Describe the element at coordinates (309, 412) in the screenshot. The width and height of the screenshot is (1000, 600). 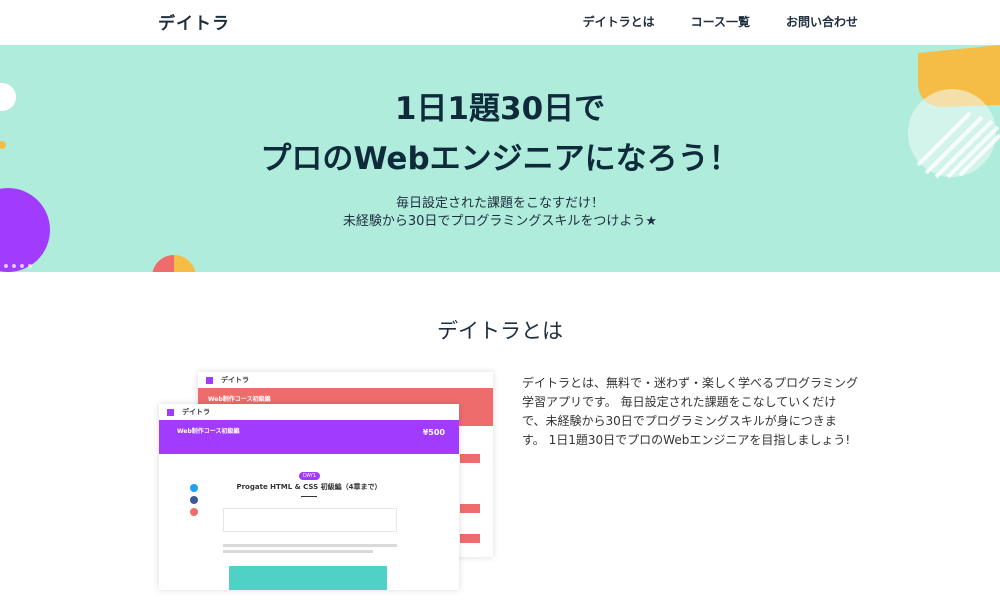
I see `mock-front-header: デイトラ` at that location.